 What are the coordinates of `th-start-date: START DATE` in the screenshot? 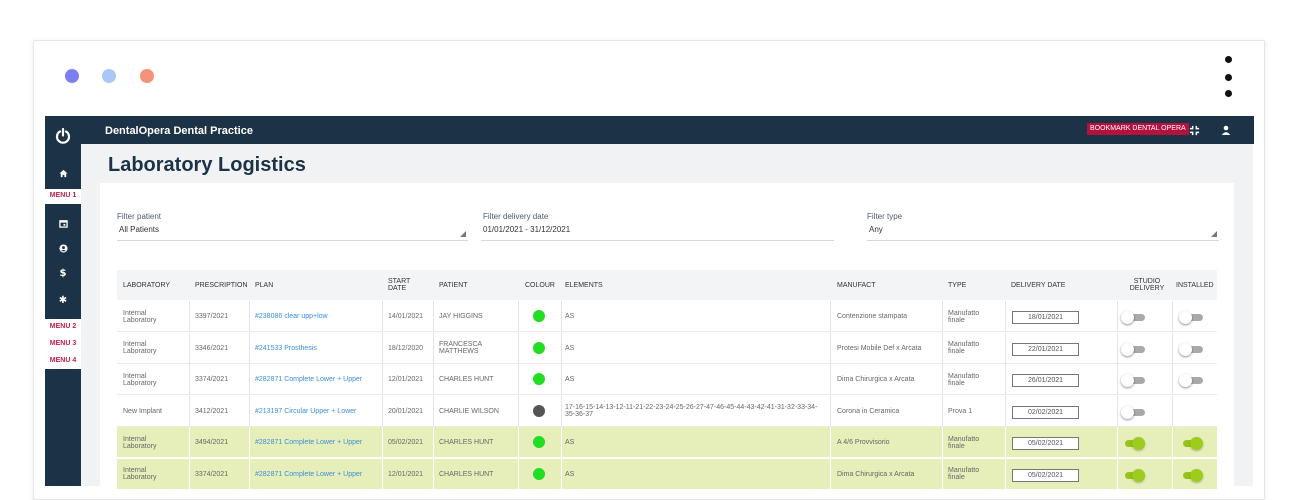 It's located at (399, 285).